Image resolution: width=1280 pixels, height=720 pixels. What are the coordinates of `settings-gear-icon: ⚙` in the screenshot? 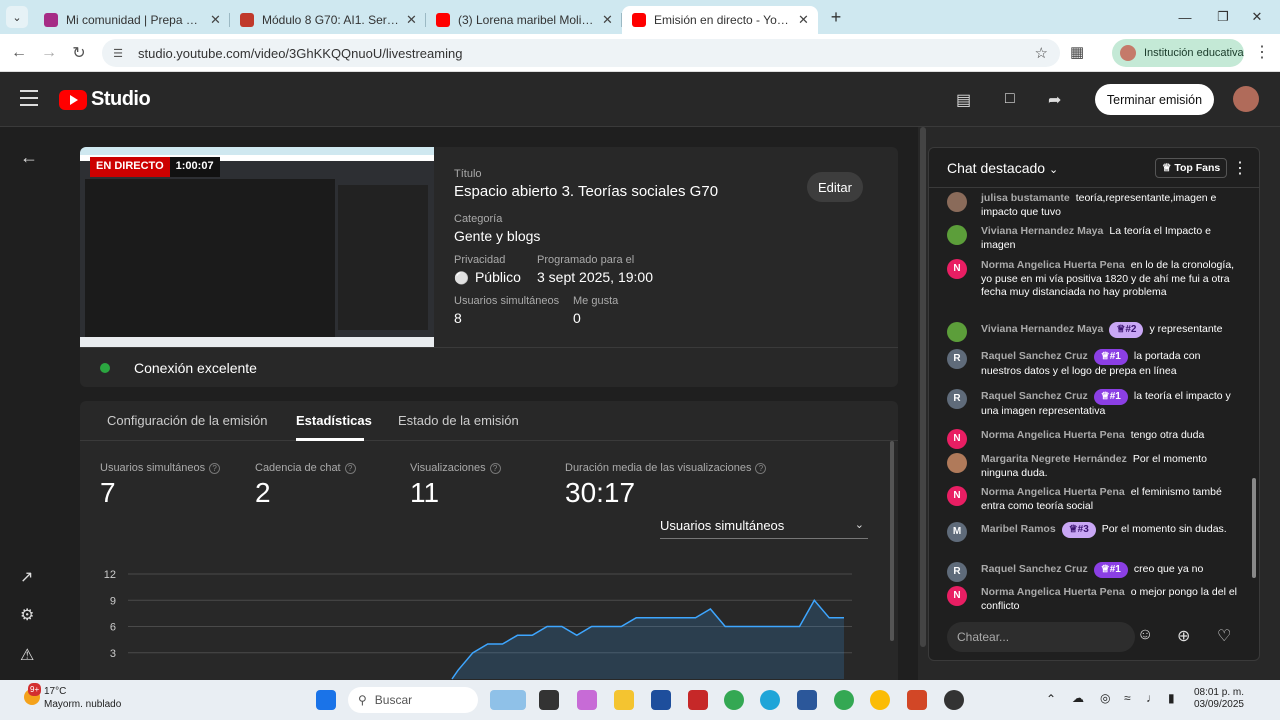 It's located at (27, 615).